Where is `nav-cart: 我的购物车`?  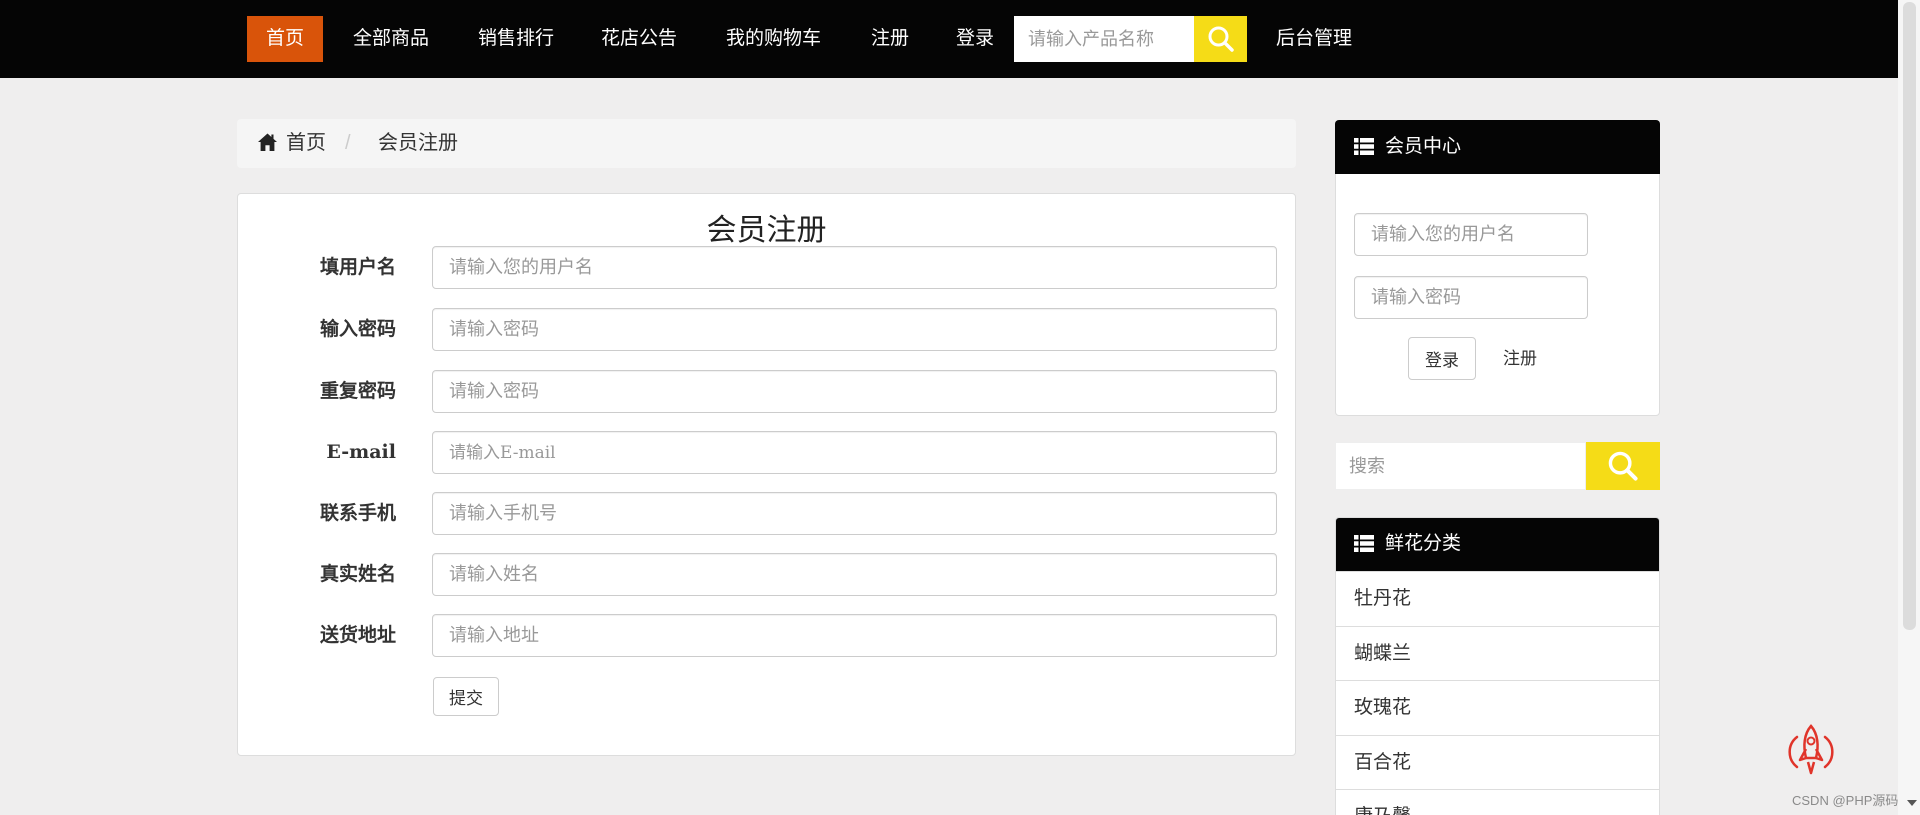 nav-cart: 我的购物车 is located at coordinates (773, 39).